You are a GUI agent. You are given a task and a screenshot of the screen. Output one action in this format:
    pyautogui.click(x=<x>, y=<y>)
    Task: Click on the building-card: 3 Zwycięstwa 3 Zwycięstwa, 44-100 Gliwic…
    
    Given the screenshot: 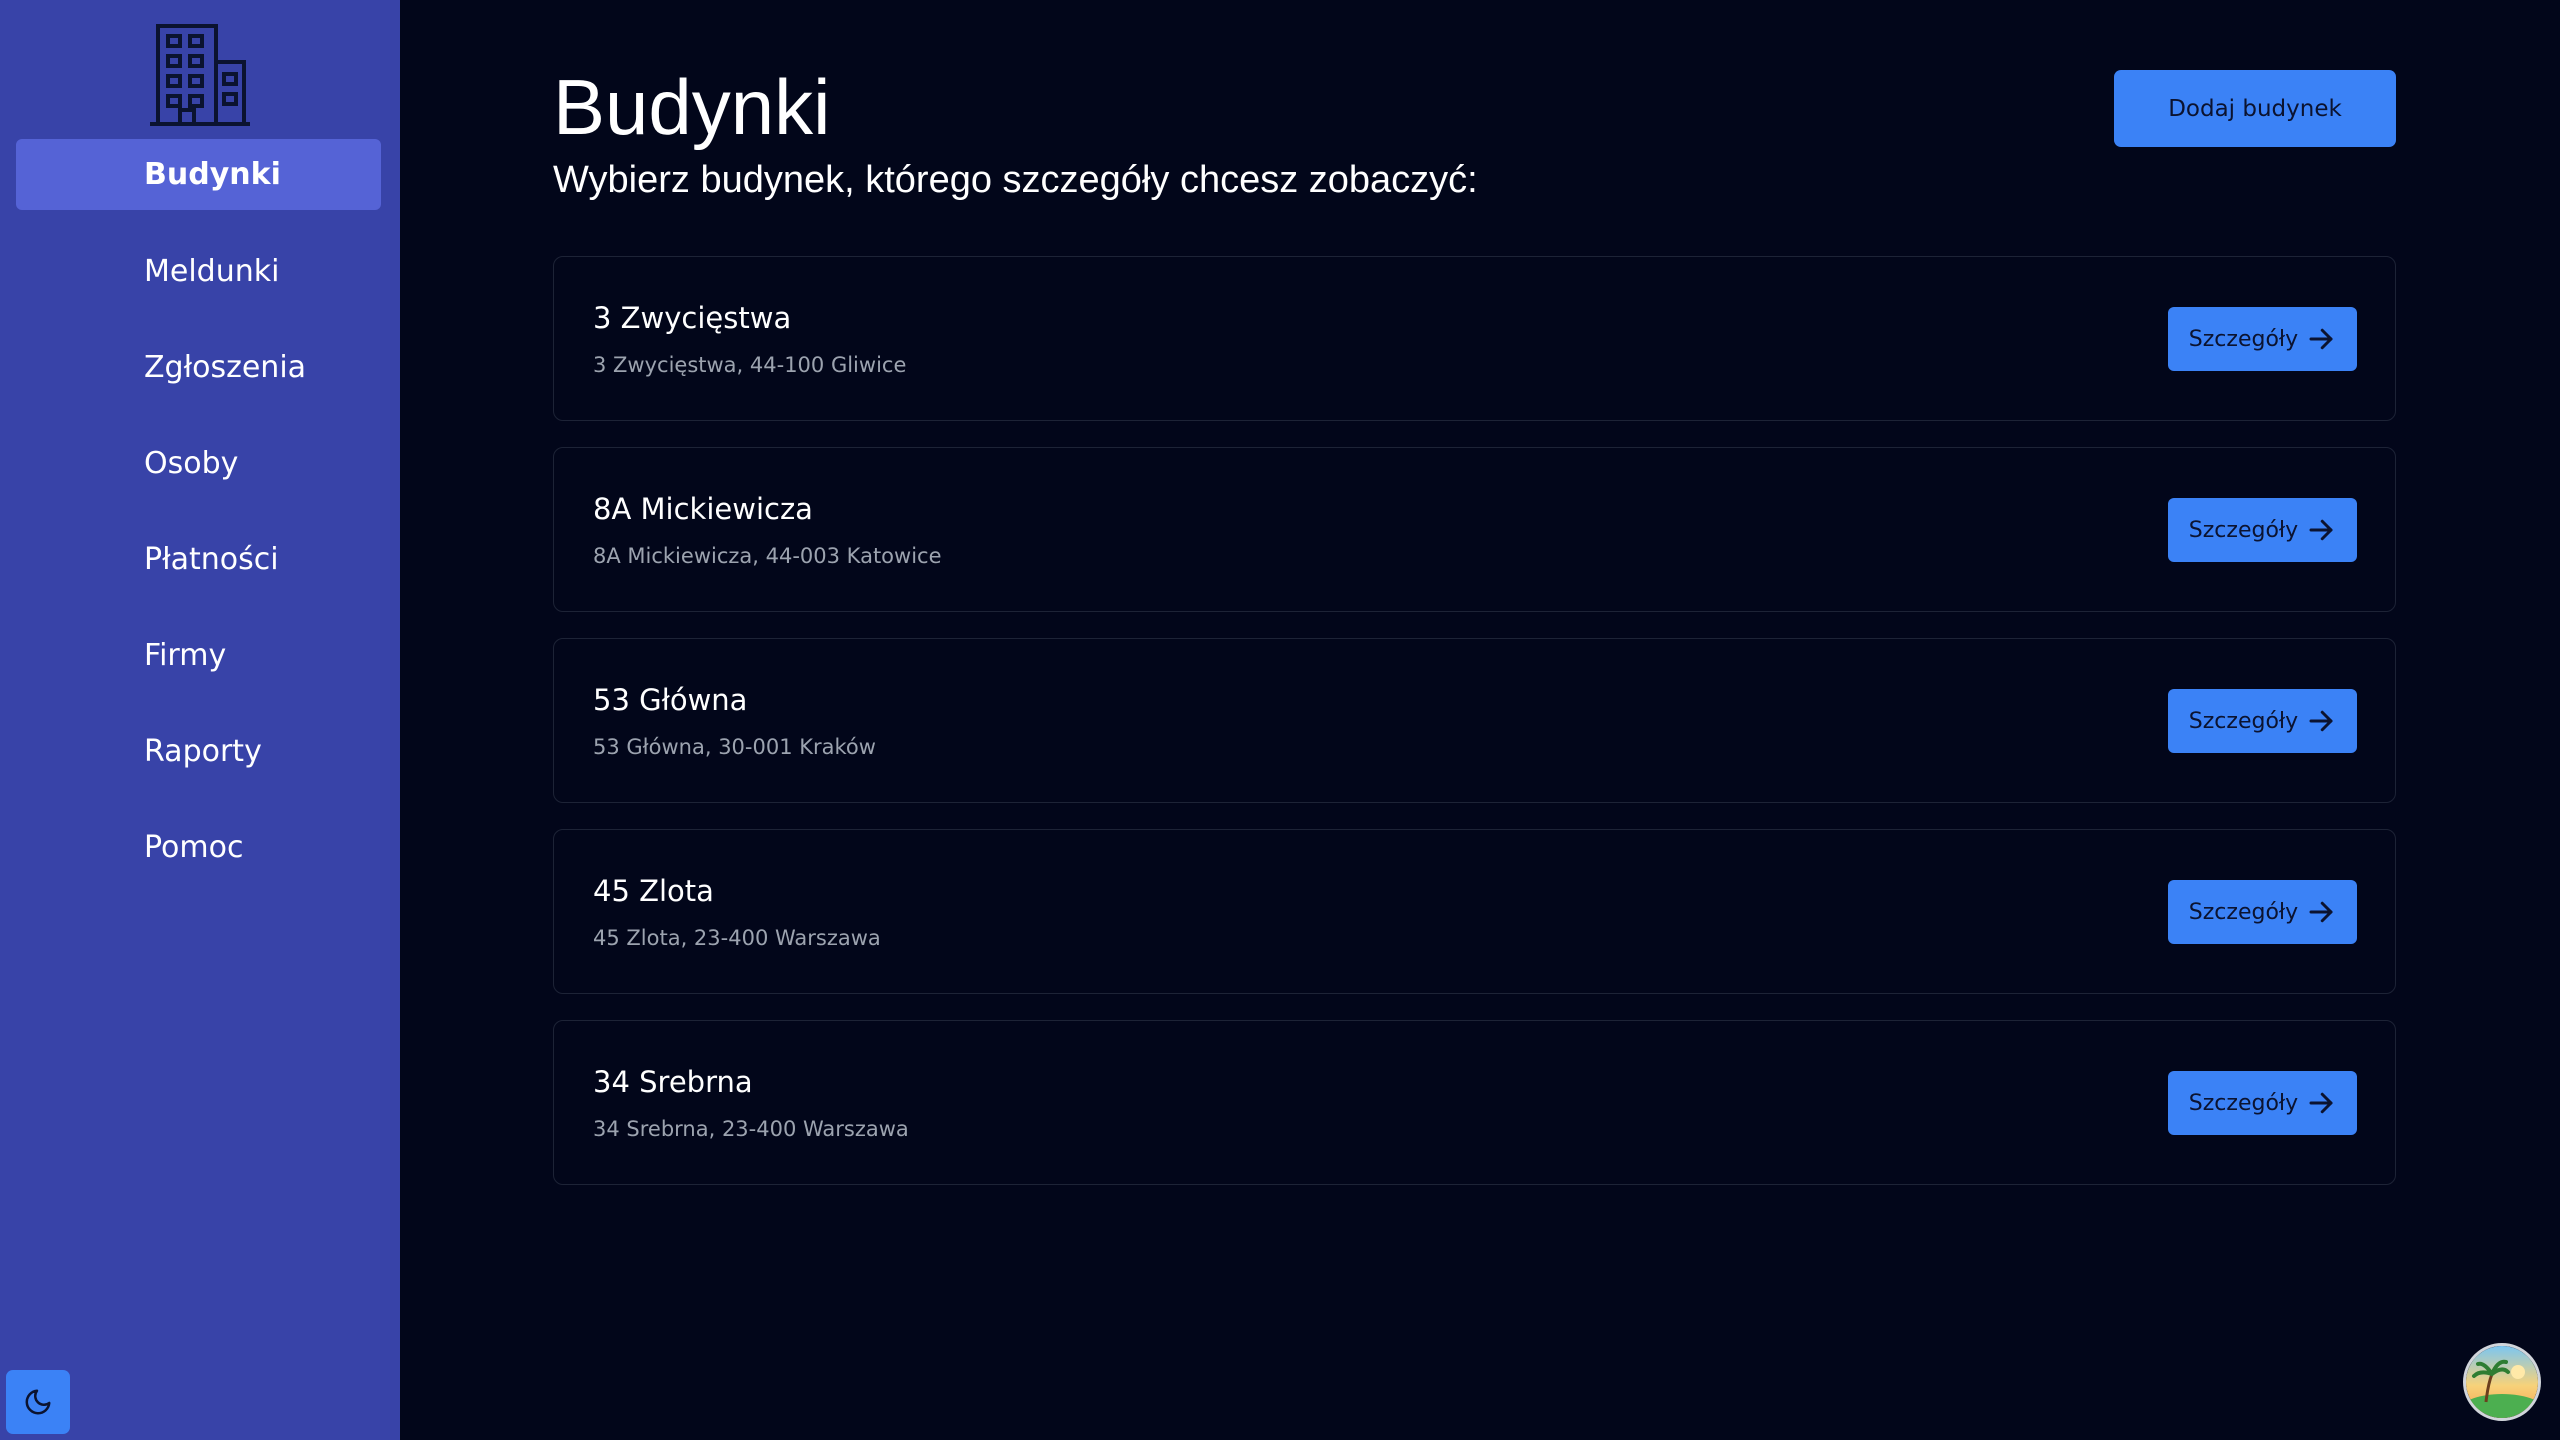 What is the action you would take?
    pyautogui.click(x=1474, y=338)
    